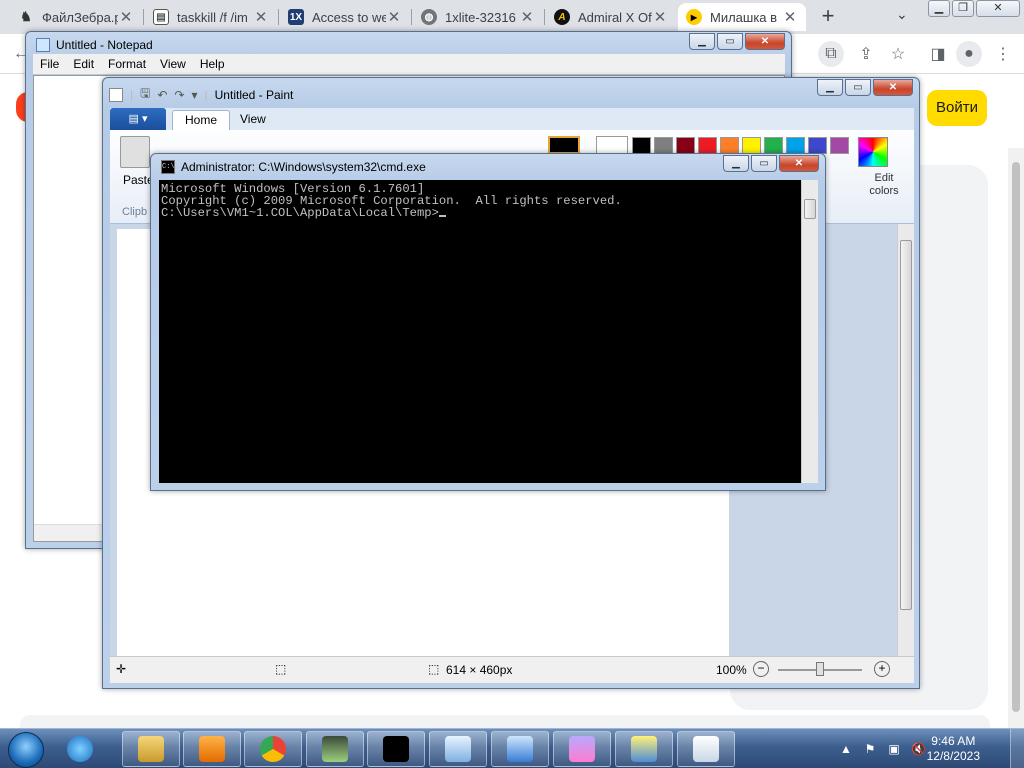  I want to click on clock: 9:46 AM 12/8/2023, so click(953, 749).